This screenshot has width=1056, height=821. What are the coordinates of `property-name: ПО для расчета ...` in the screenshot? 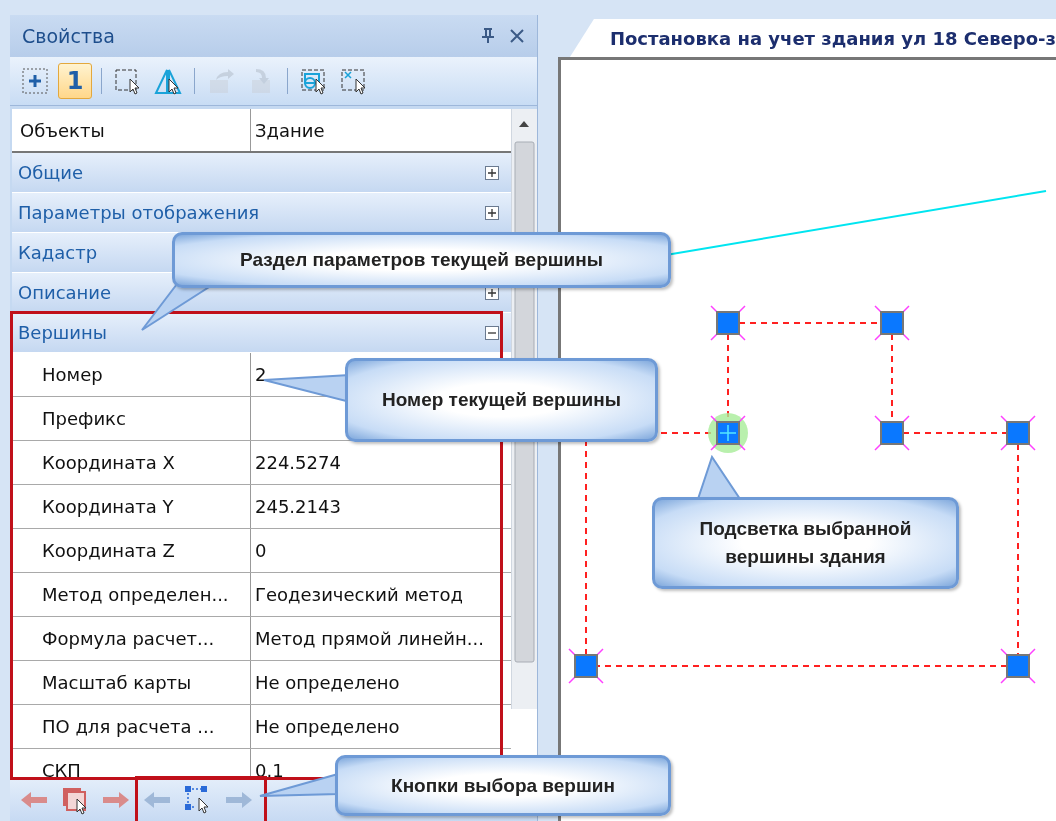 It's located at (131, 726).